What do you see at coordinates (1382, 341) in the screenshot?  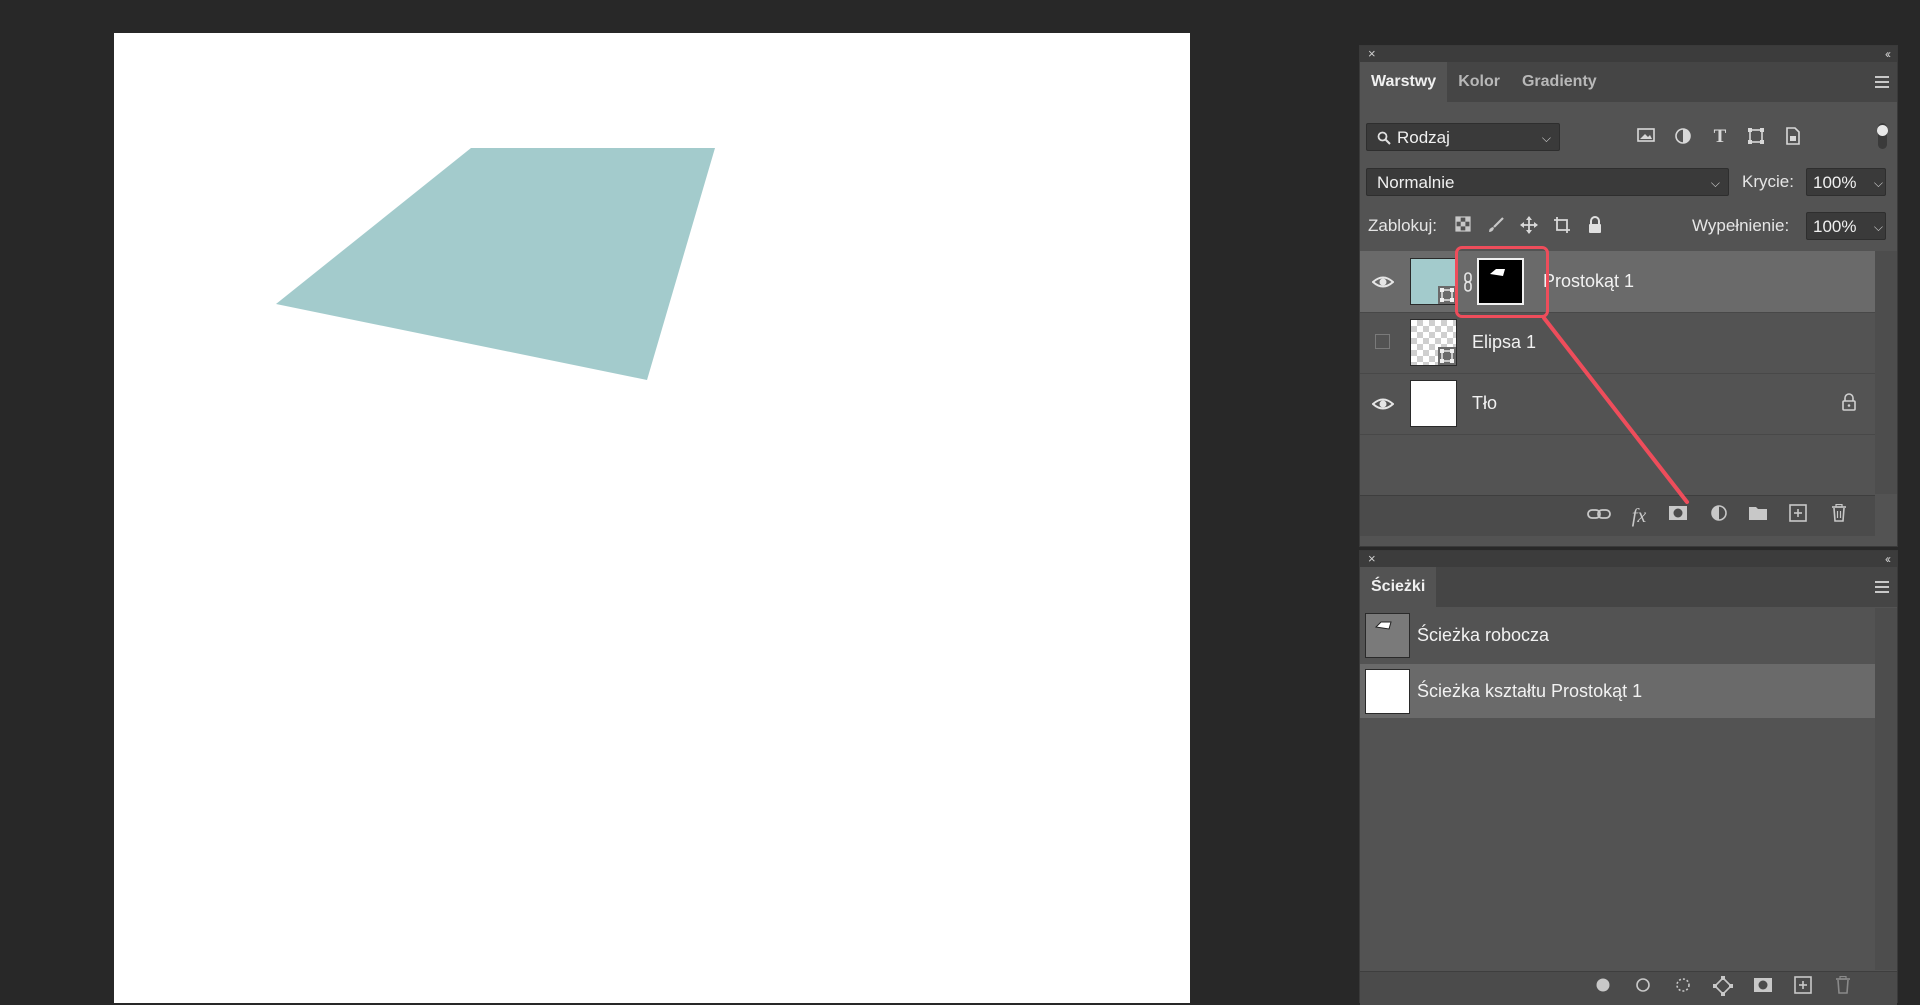 I see `visibility-toggle` at bounding box center [1382, 341].